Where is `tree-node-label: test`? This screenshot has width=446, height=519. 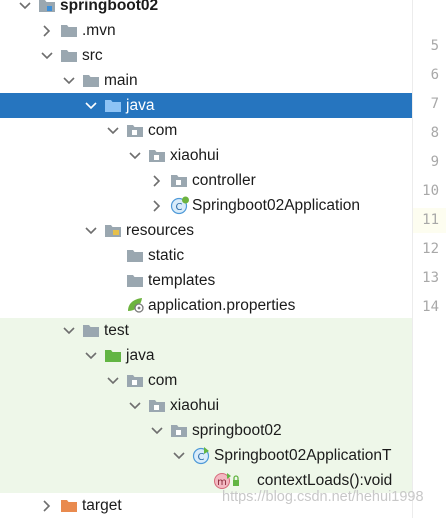
tree-node-label: test is located at coordinates (116, 330).